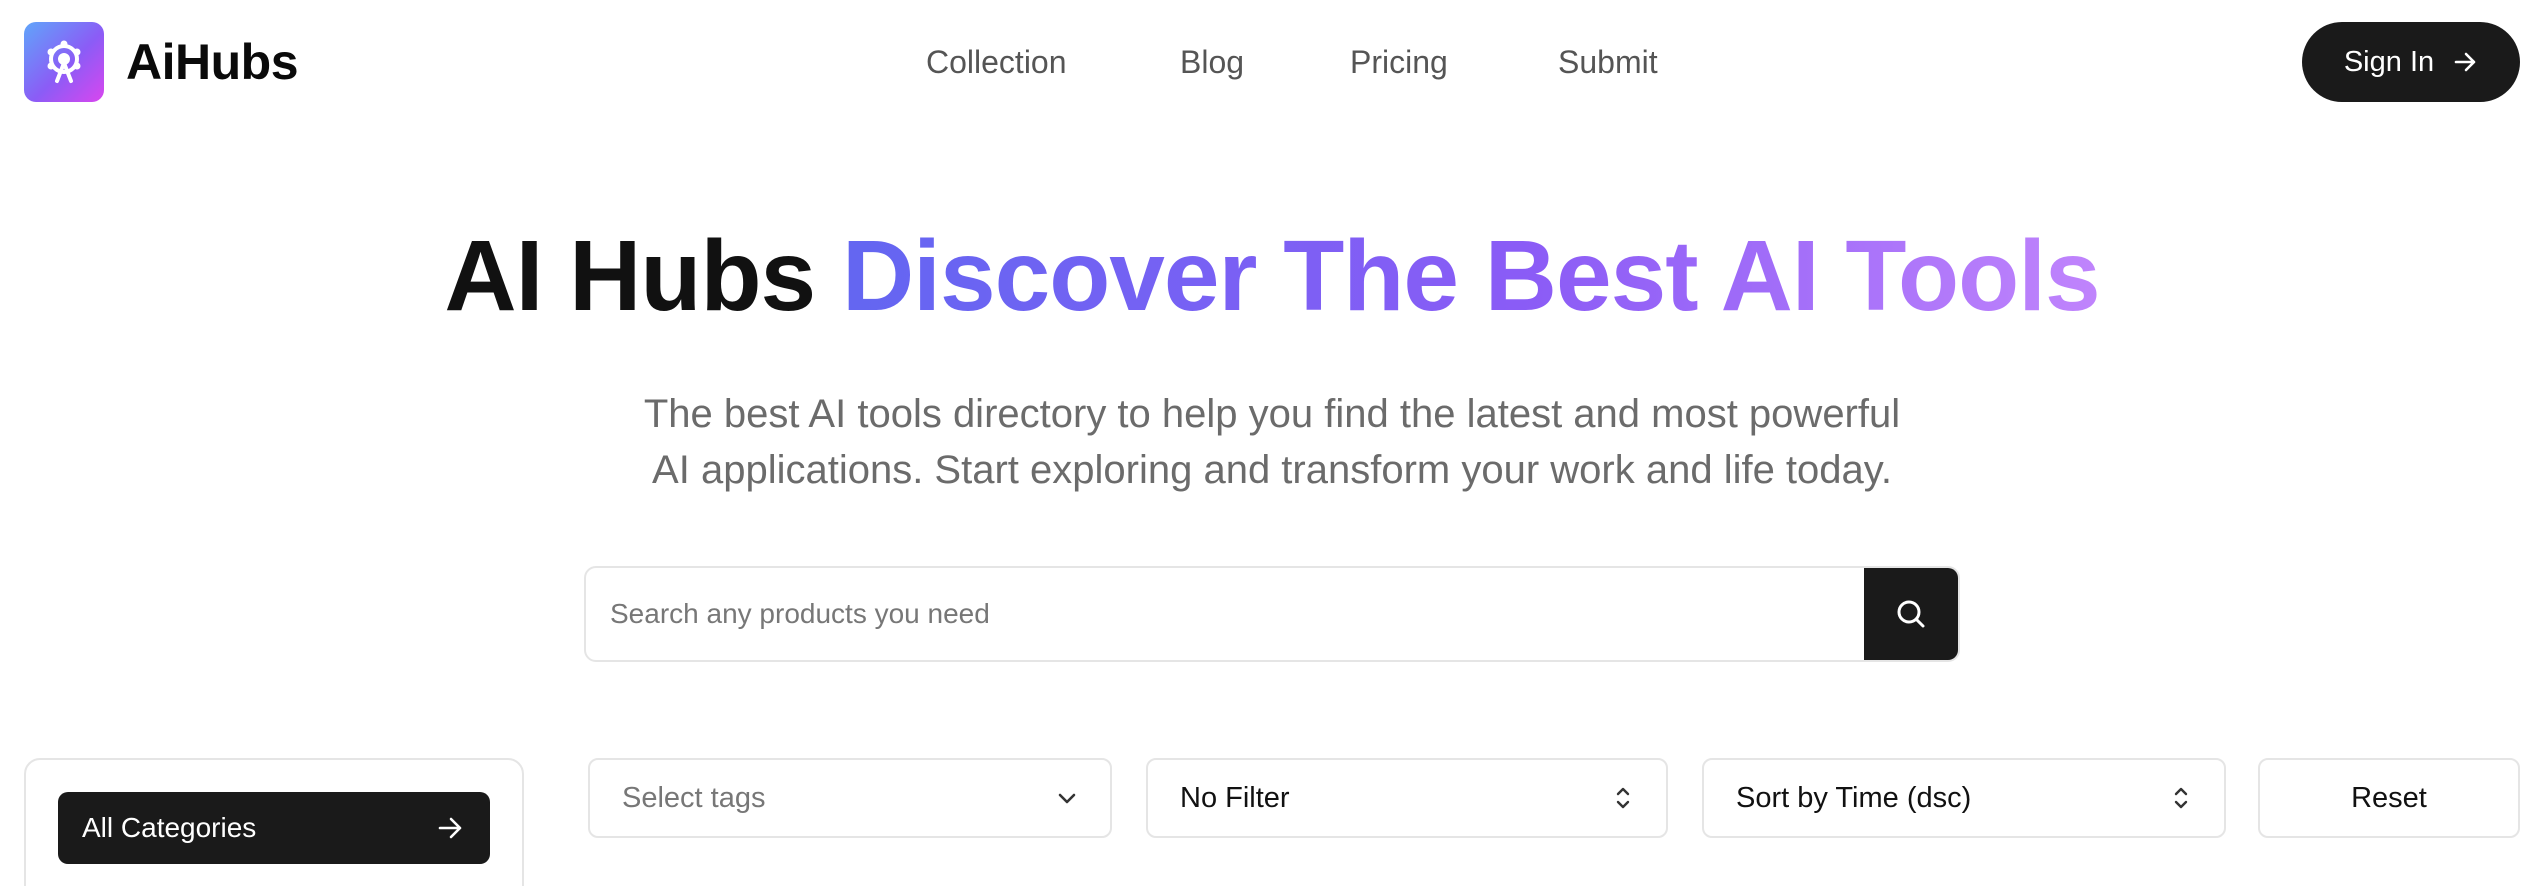 The width and height of the screenshot is (2544, 886). Describe the element at coordinates (1212, 62) in the screenshot. I see `nav-blog: Blog` at that location.